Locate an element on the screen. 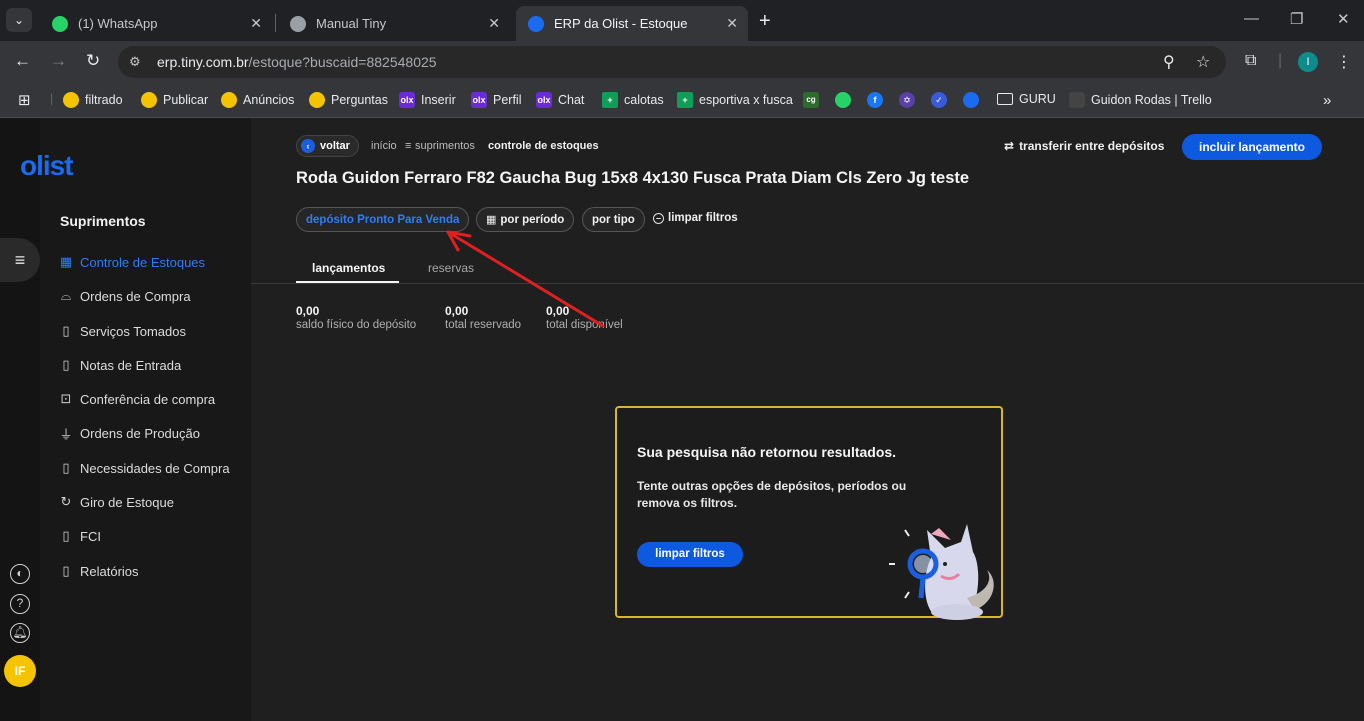 Image resolution: width=1364 pixels, height=721 pixels. notification-bell-icon: 🔔︎ is located at coordinates (20, 633).